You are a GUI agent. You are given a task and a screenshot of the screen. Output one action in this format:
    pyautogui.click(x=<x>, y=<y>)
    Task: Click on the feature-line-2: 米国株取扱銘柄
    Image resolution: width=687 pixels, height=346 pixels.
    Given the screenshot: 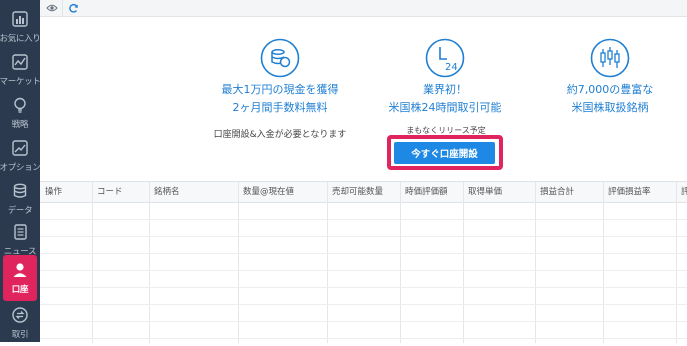 What is the action you would take?
    pyautogui.click(x=610, y=107)
    